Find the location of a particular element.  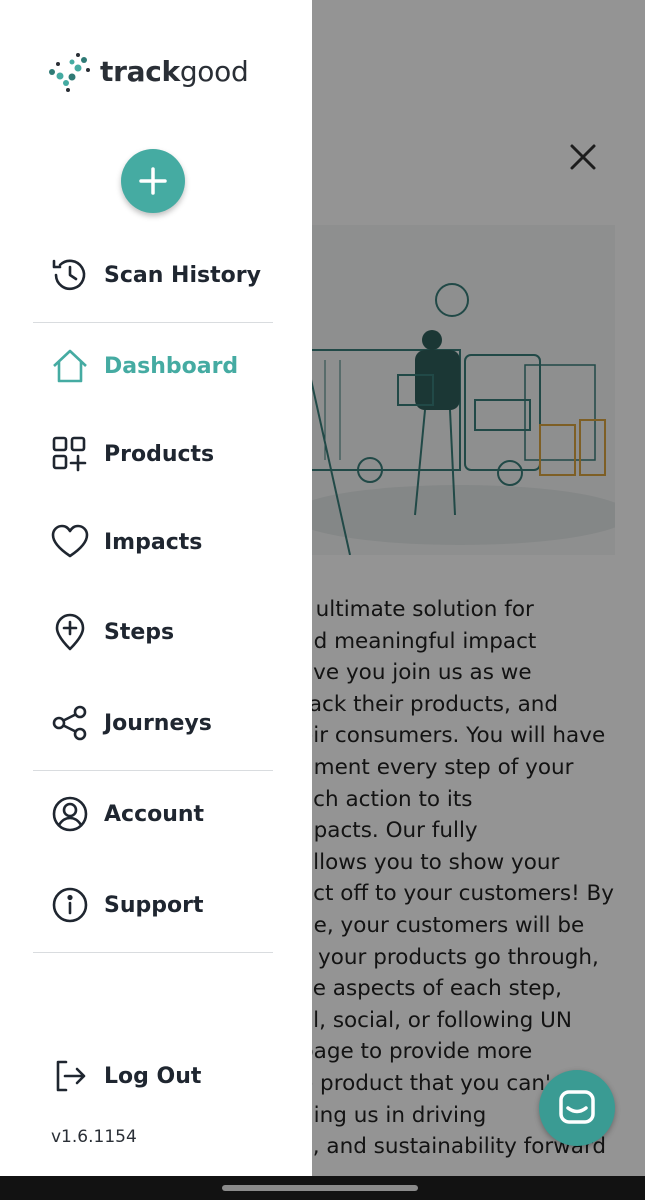

menu-item-log-out: Log Out is located at coordinates (125, 1076).